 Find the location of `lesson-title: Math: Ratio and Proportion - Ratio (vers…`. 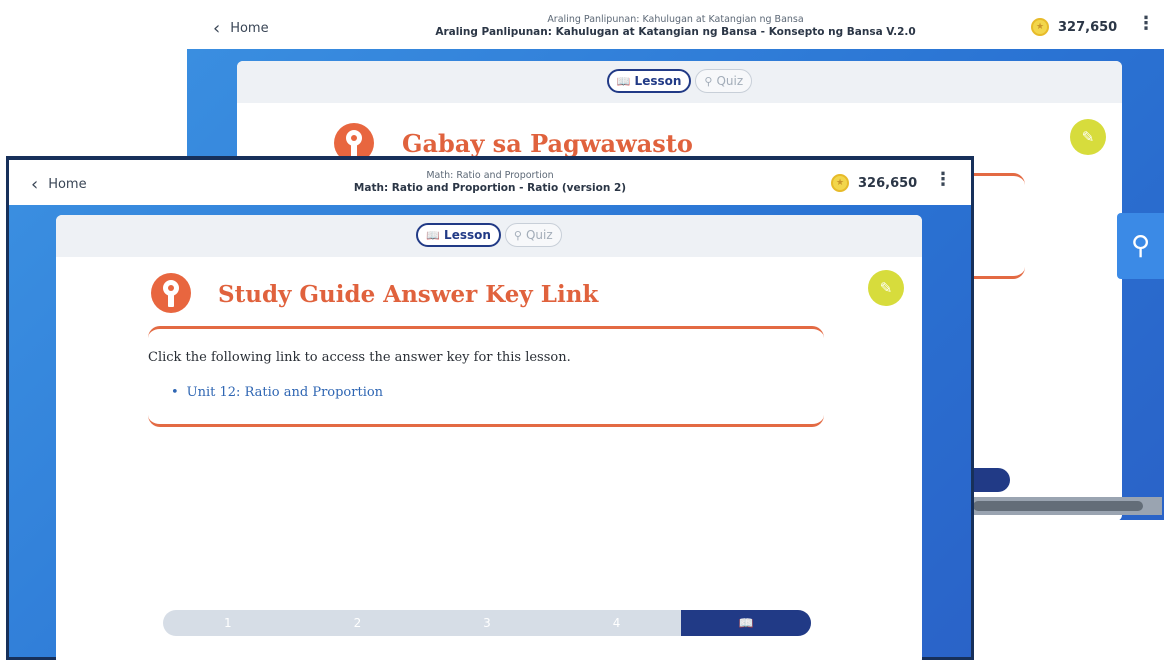

lesson-title: Math: Ratio and Proportion - Ratio (vers… is located at coordinates (490, 188).